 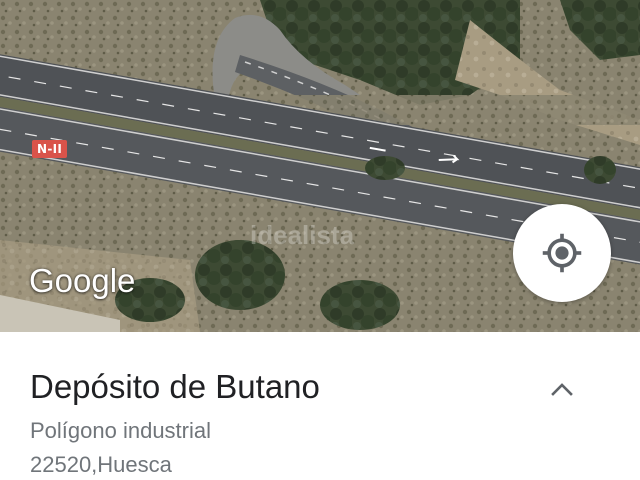 I want to click on road-shield-n-ii: N-II, so click(x=50, y=149).